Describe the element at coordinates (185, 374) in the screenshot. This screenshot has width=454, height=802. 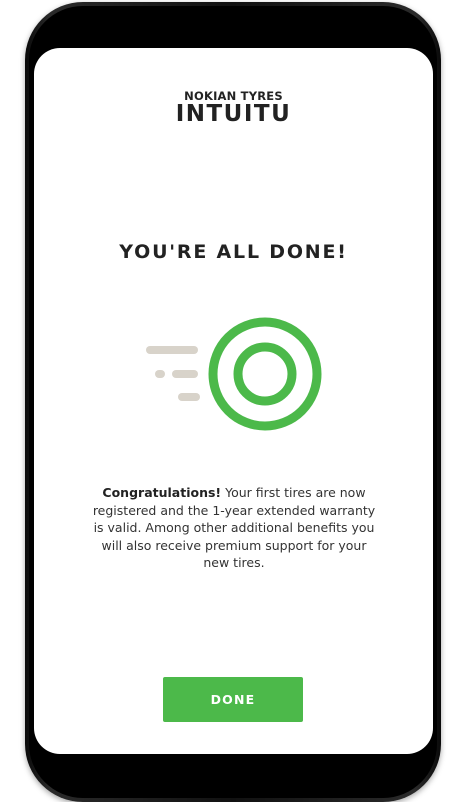
I see `speed-line-mid` at that location.